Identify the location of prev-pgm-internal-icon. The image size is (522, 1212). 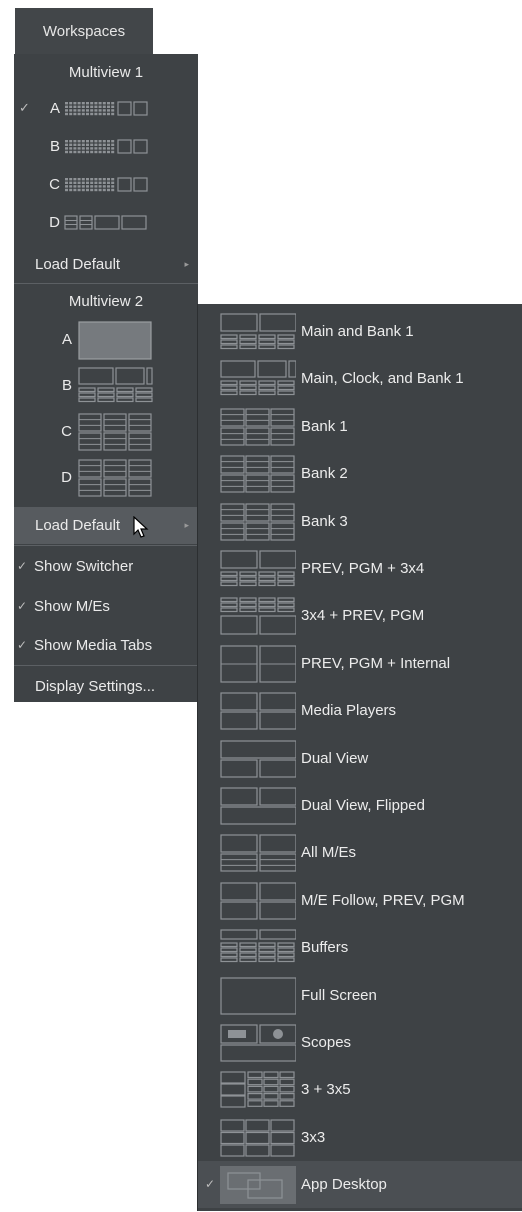
(258, 664).